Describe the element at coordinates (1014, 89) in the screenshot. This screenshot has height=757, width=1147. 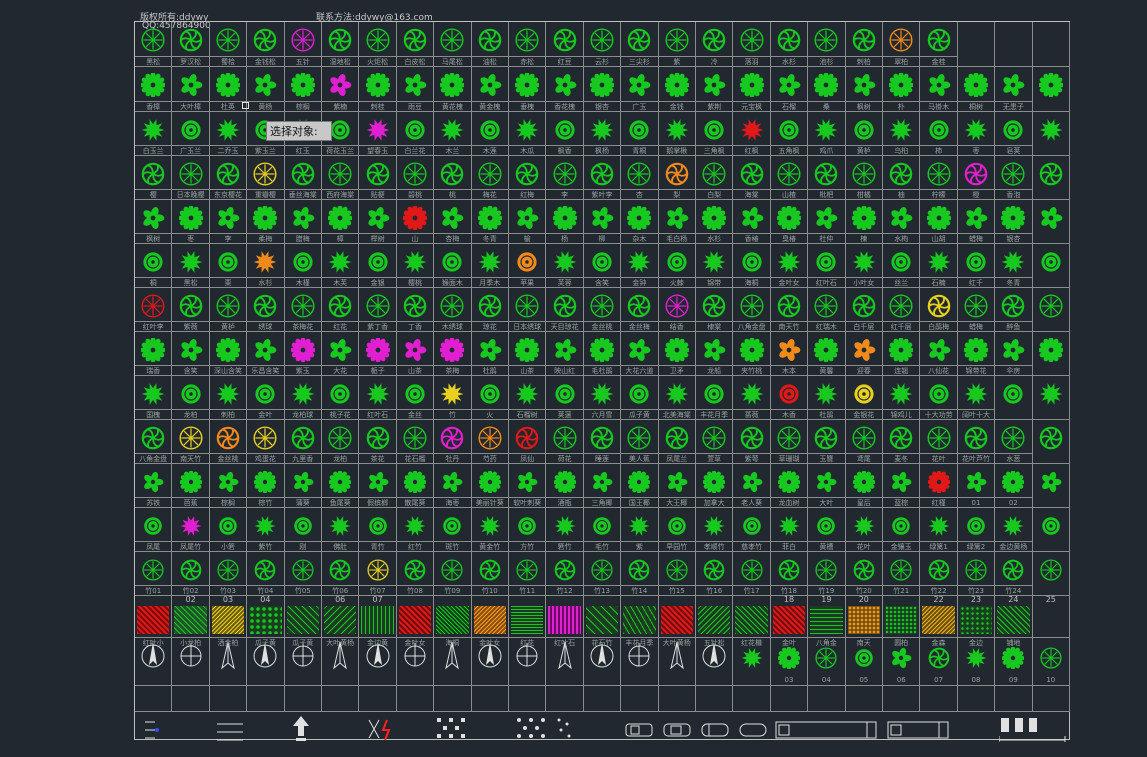
I see `symbol-cell: 无患子` at that location.